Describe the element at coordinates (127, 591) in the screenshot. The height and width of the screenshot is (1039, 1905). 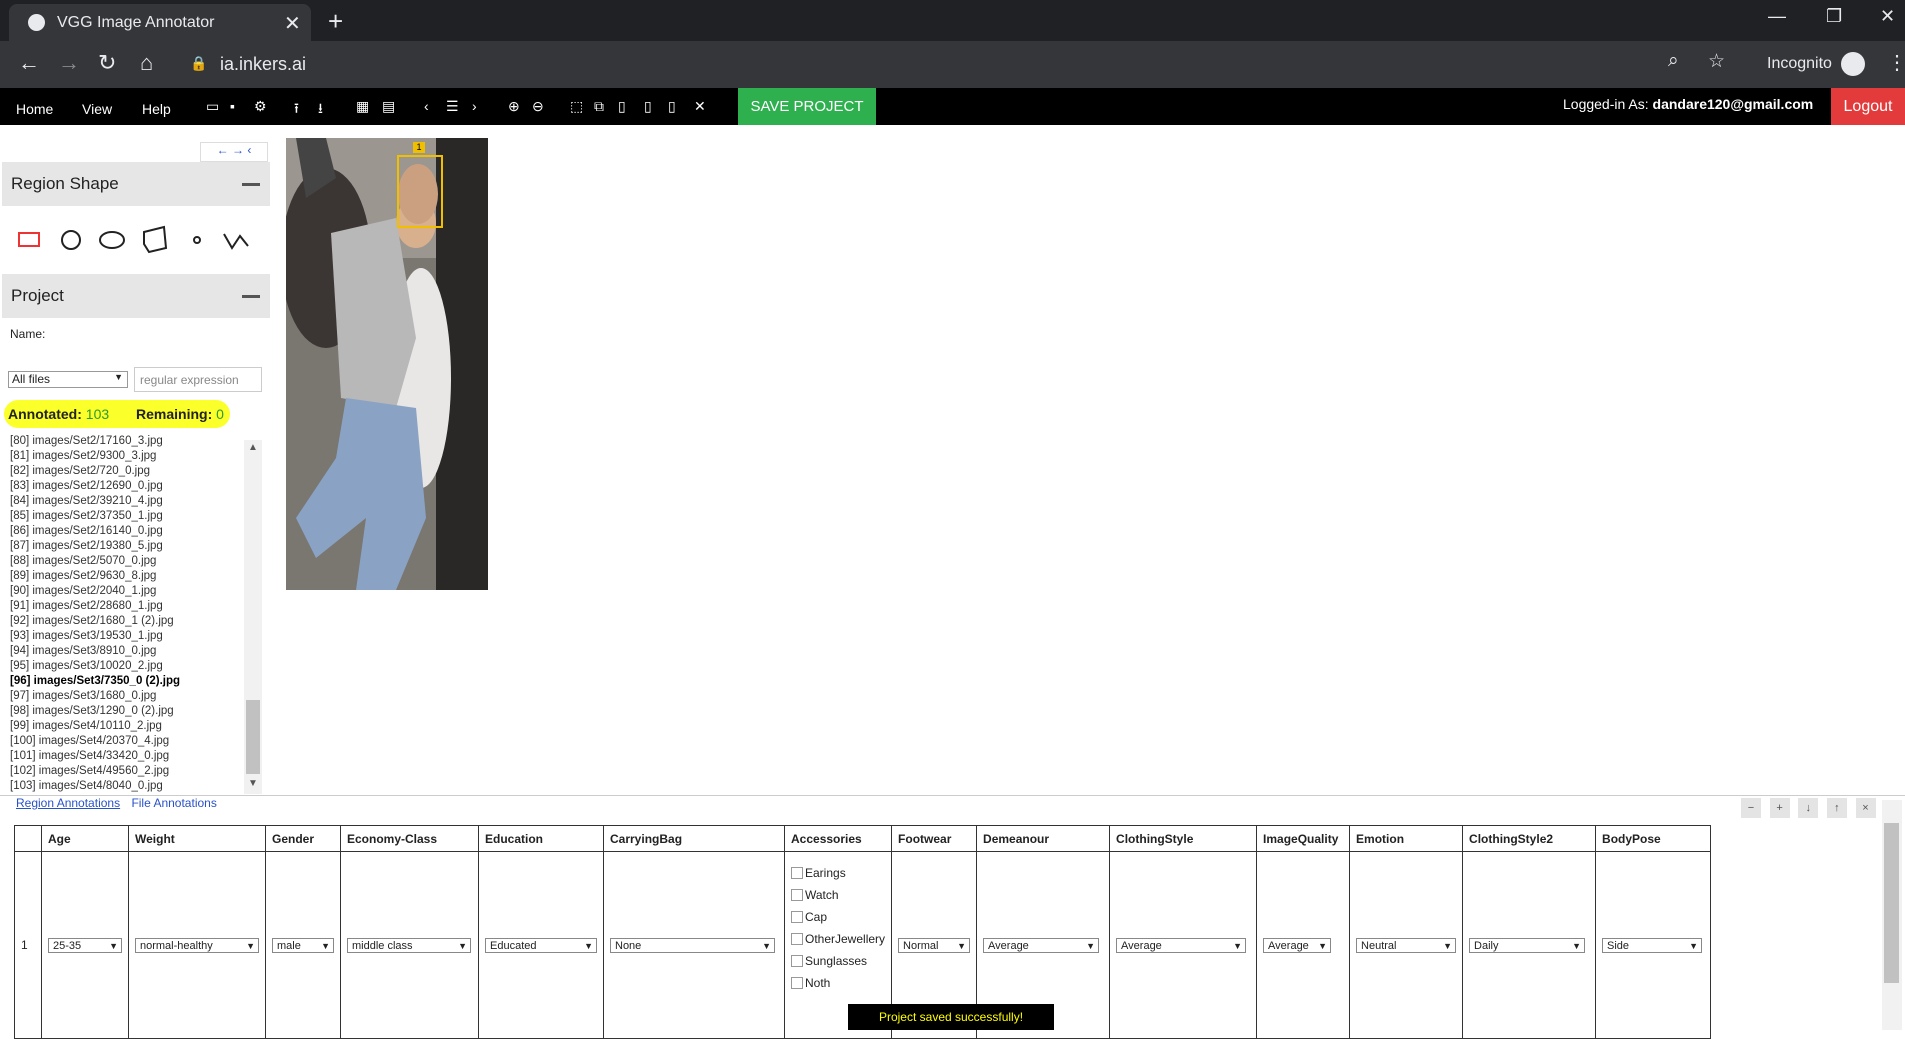
I see `list-item: [90] images/Set2/2040_1.jpg` at that location.